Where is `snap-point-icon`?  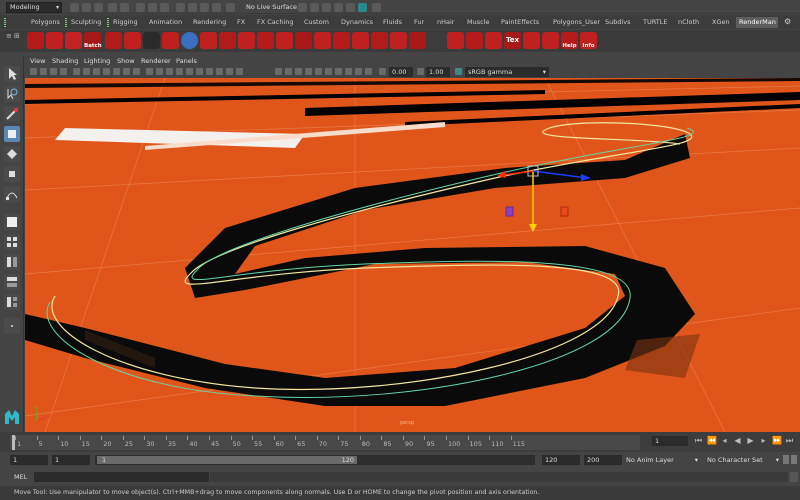
snap-point-icon is located at coordinates (204, 7).